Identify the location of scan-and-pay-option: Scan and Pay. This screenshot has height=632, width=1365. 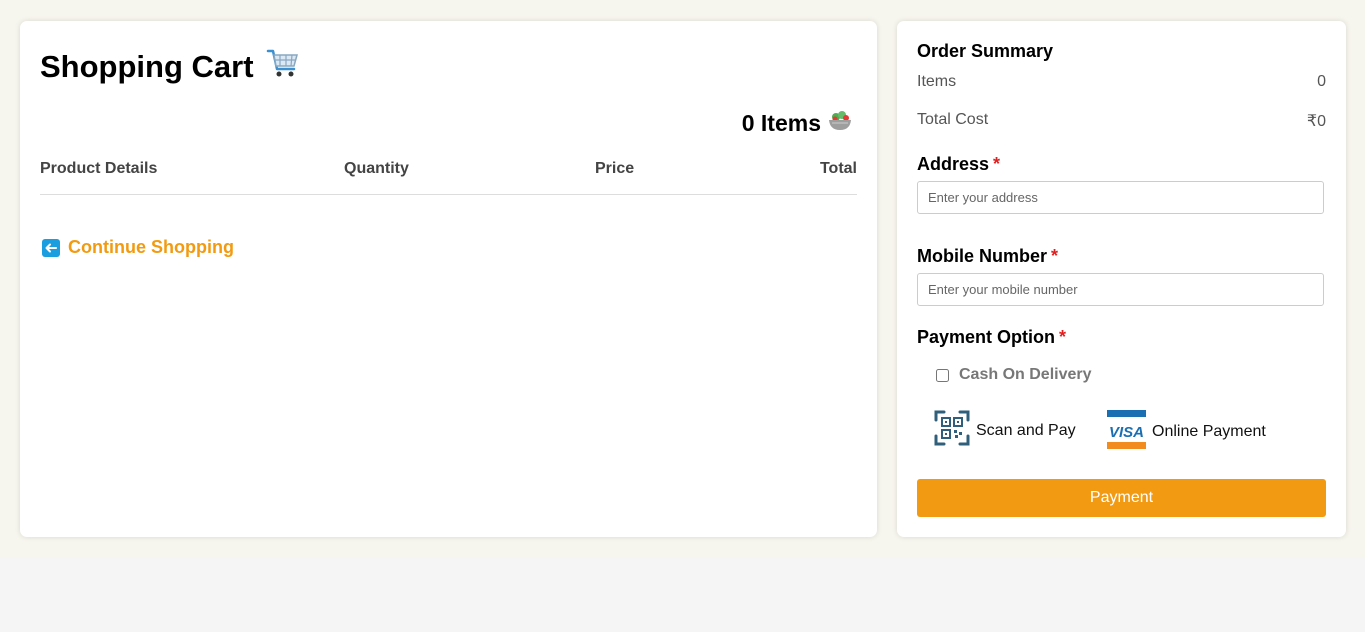
(1005, 430).